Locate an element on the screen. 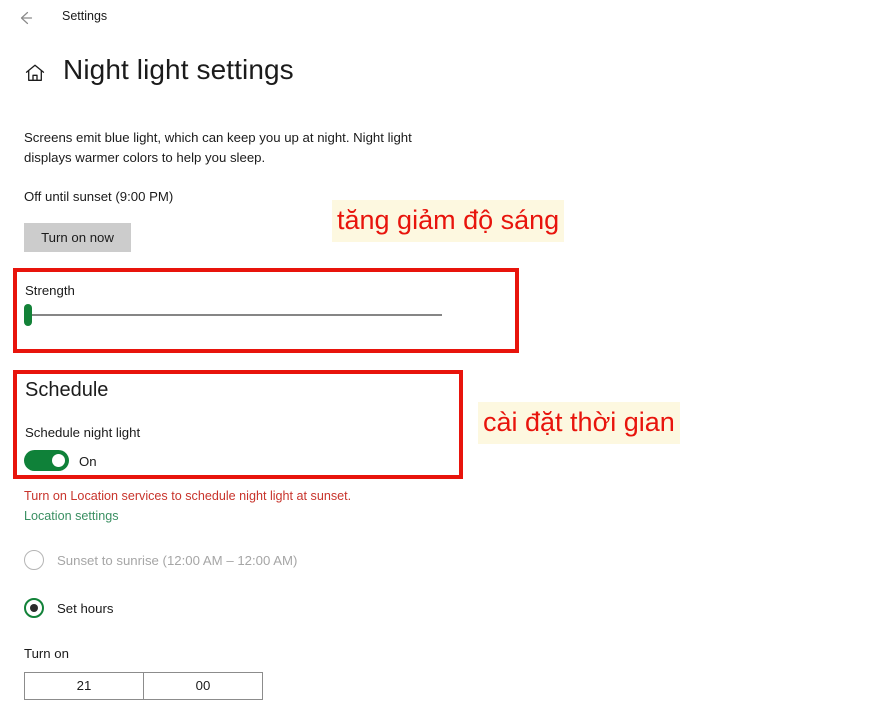  turn-on-time-fields: 21 00 is located at coordinates (143, 686).